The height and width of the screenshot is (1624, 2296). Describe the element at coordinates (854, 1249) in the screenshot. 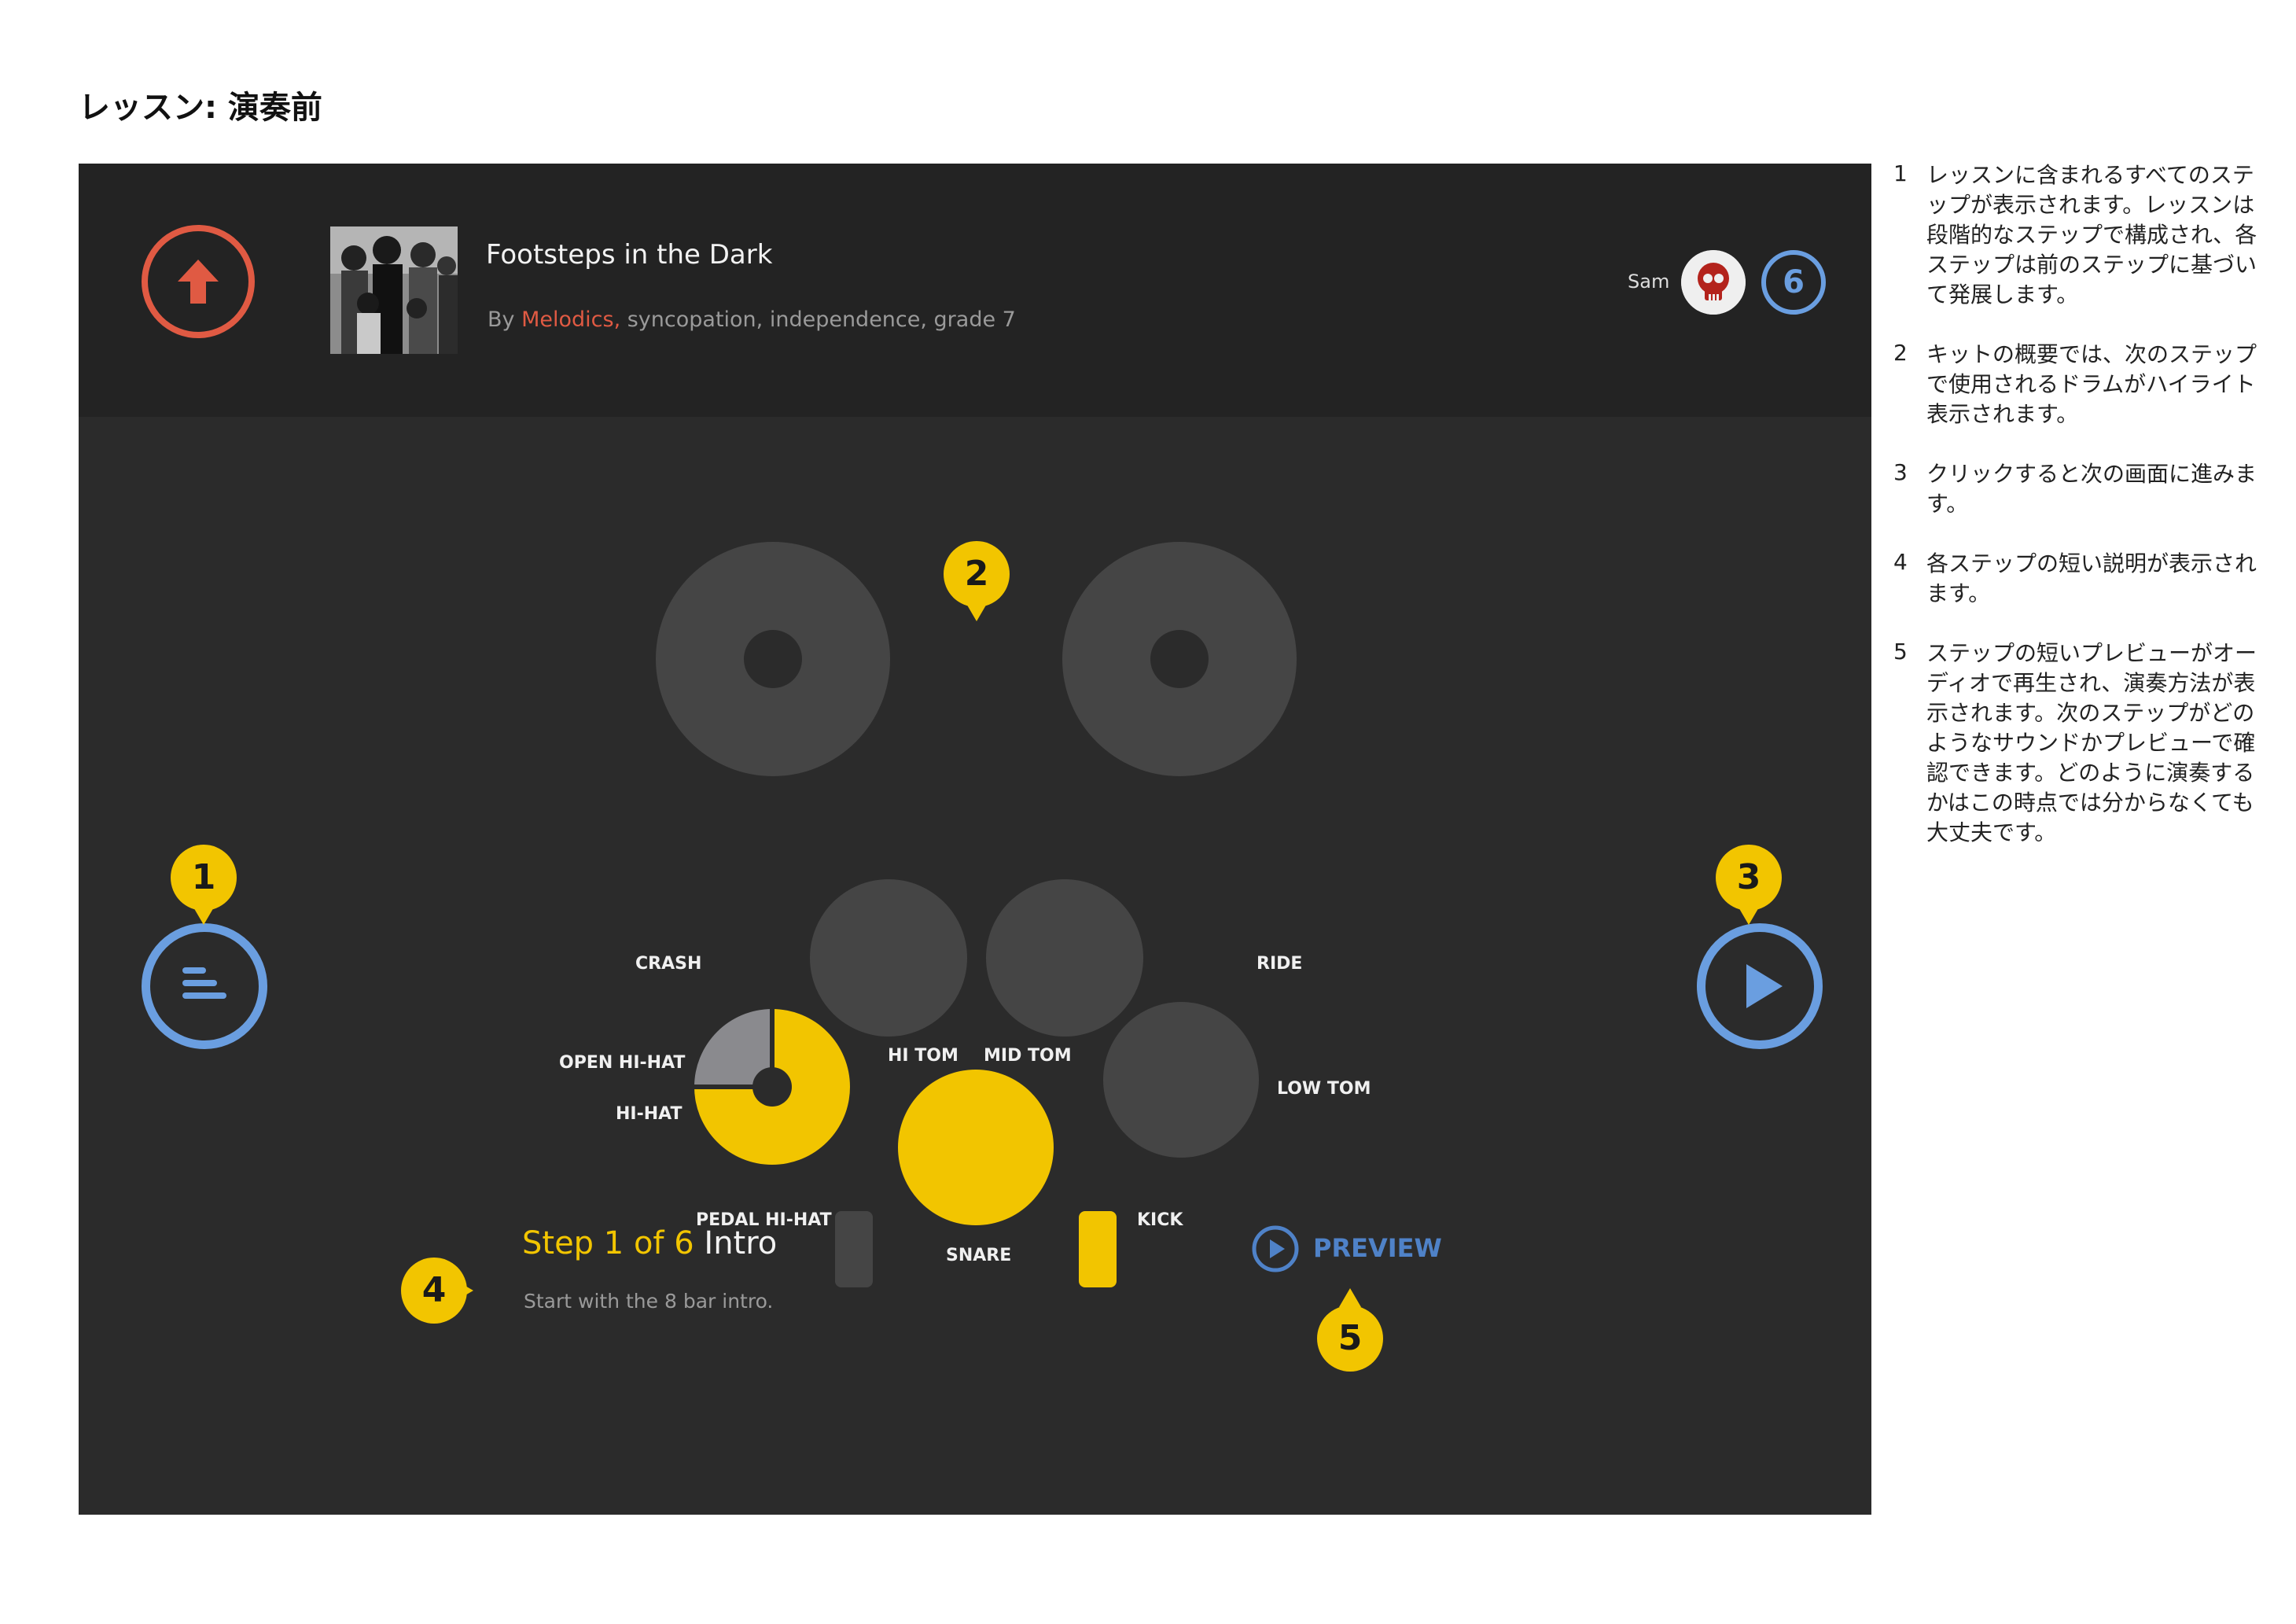

I see `pedal-hihat-pad` at that location.